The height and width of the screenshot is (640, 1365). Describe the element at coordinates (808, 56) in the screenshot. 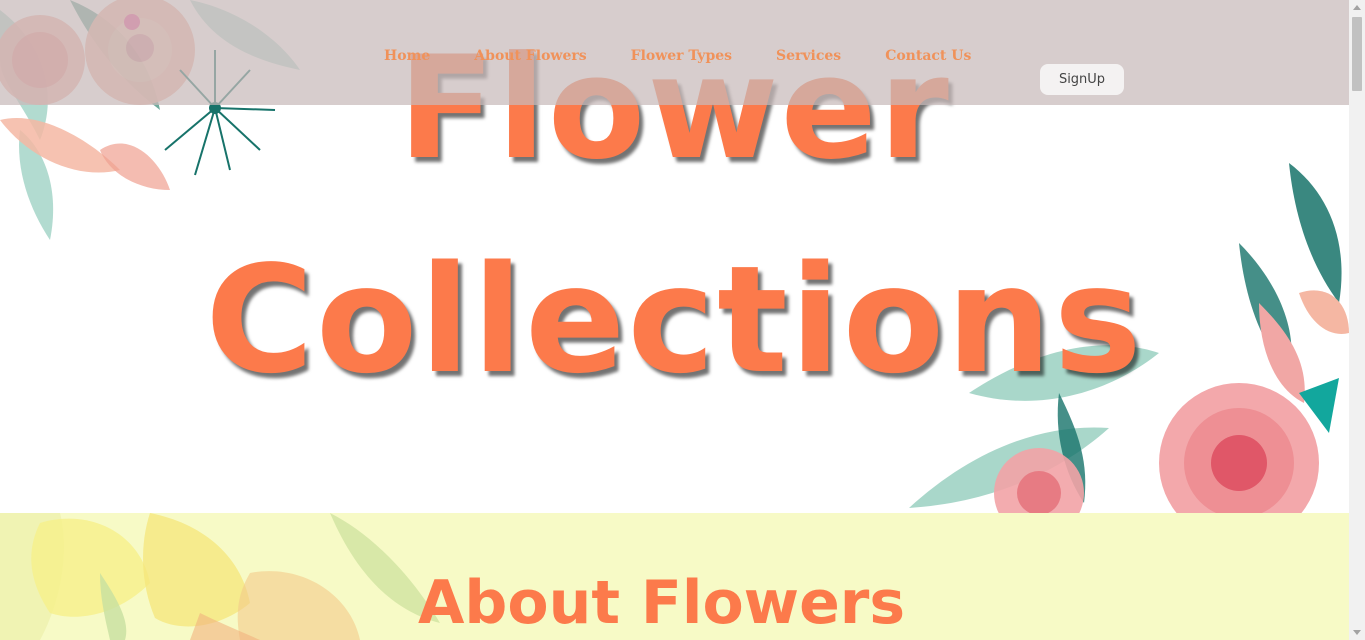

I see `nav-link-services: Services` at that location.